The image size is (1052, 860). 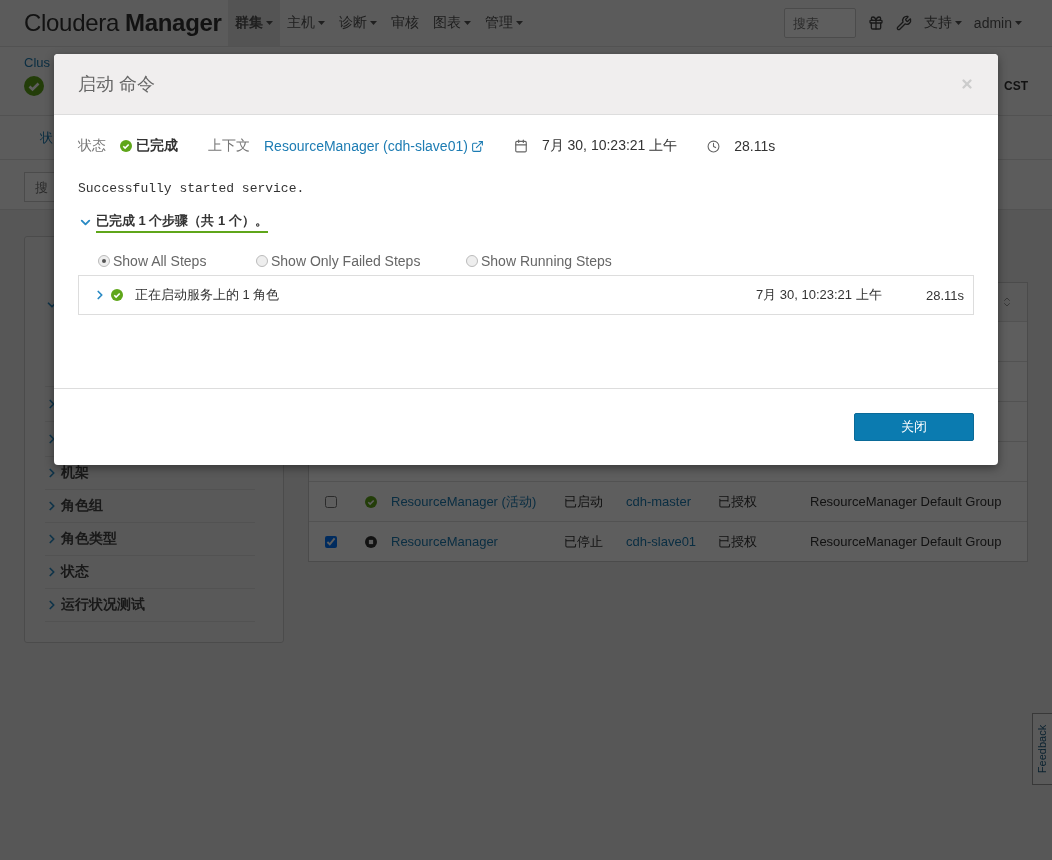 What do you see at coordinates (177, 261) in the screenshot?
I see `step-filter-radio: Show All Steps` at bounding box center [177, 261].